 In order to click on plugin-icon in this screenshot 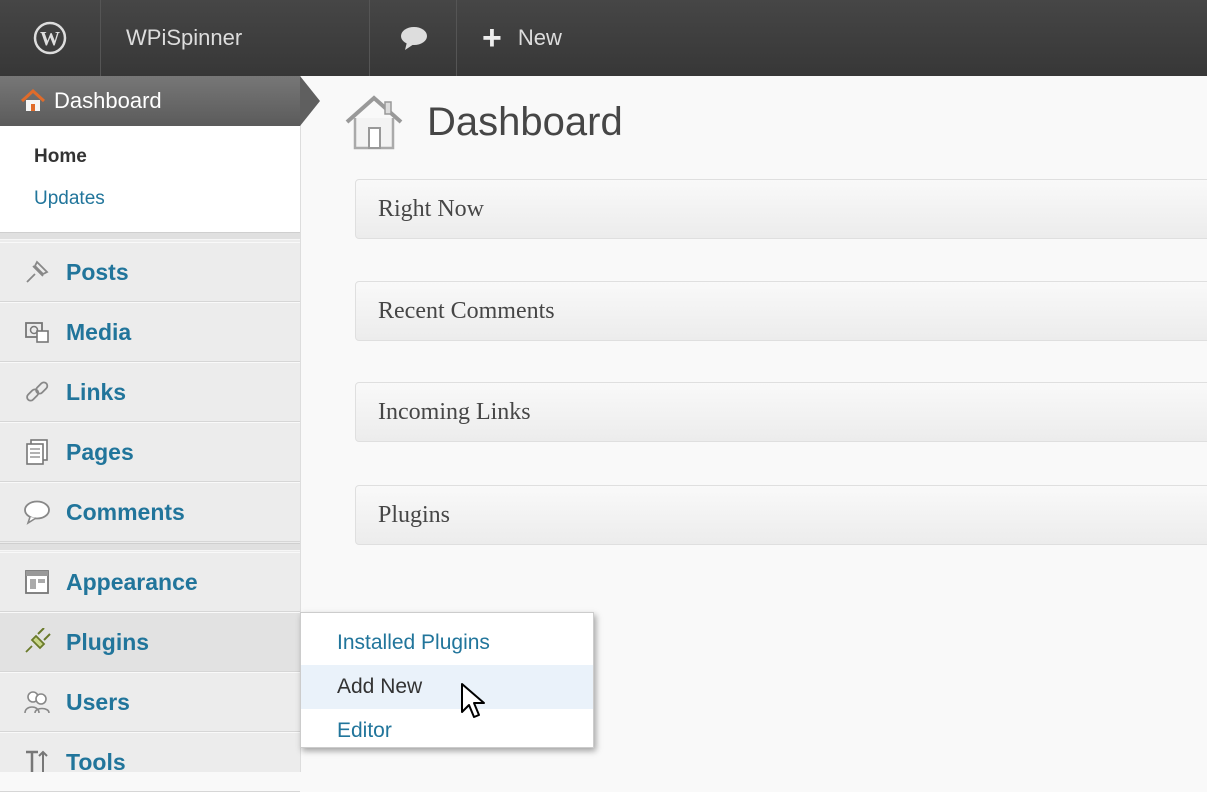, I will do `click(37, 642)`.